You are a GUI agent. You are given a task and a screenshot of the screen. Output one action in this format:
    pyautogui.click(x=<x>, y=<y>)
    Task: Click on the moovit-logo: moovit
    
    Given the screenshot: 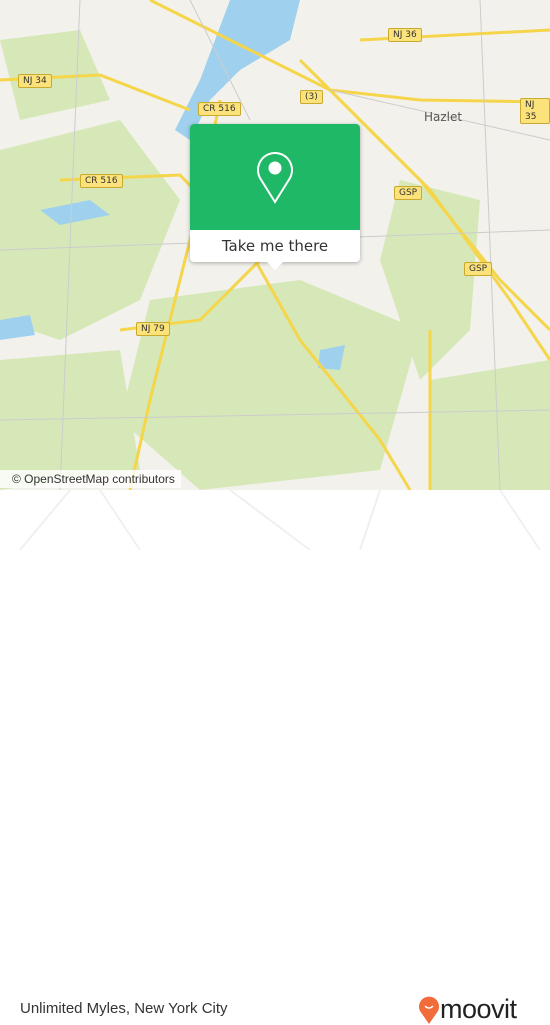 What is the action you would take?
    pyautogui.click(x=467, y=1009)
    